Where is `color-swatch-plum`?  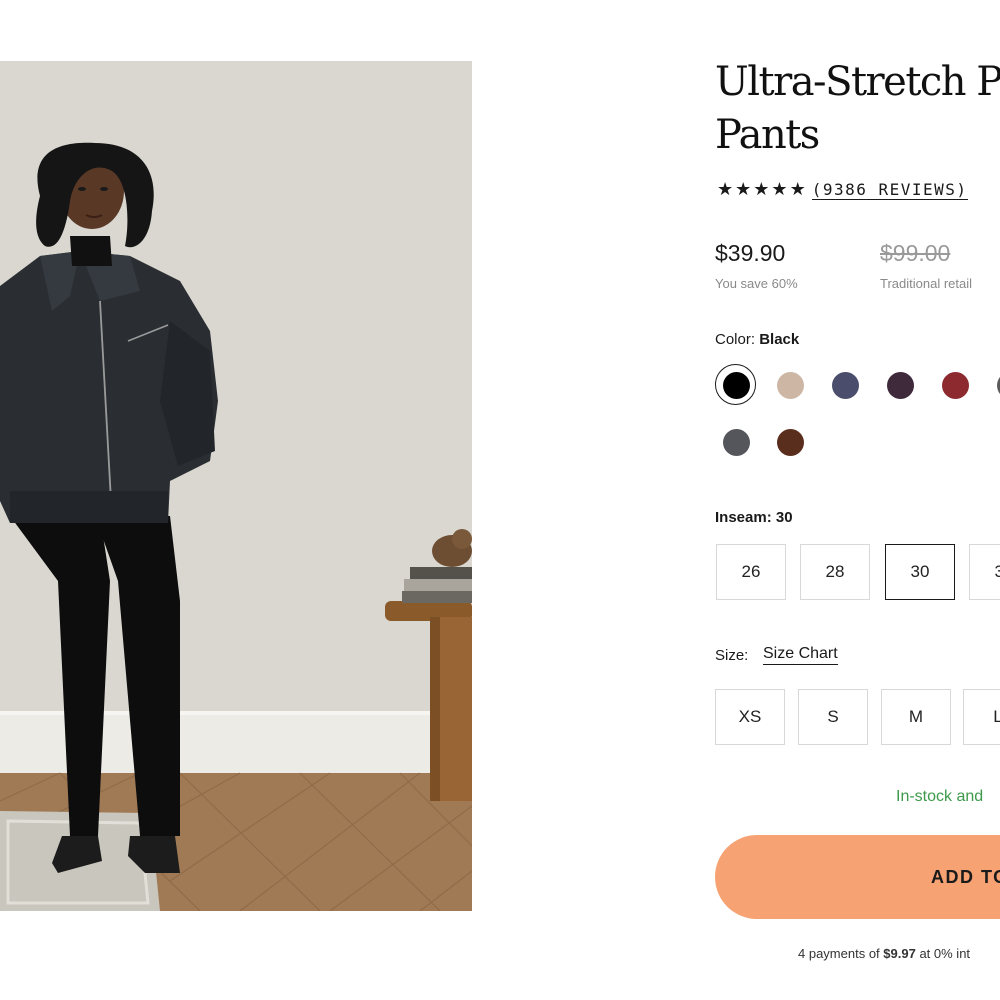
color-swatch-plum is located at coordinates (900, 385).